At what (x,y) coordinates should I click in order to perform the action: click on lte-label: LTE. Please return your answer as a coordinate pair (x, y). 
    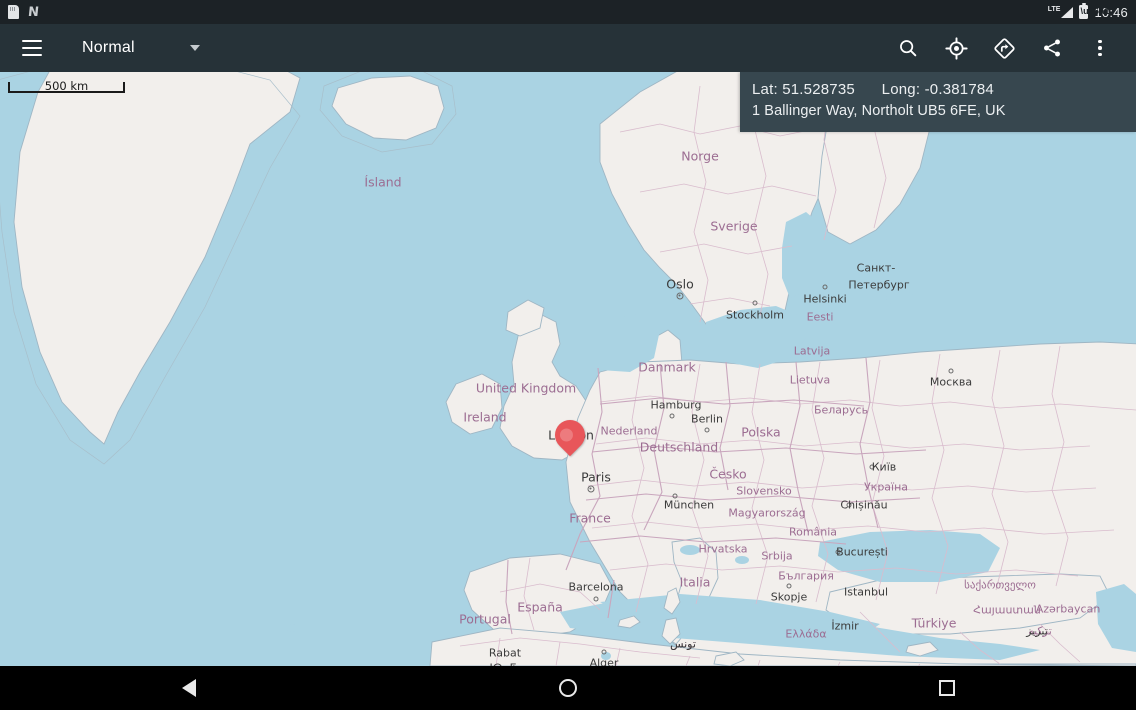
    Looking at the image, I should click on (1054, 9).